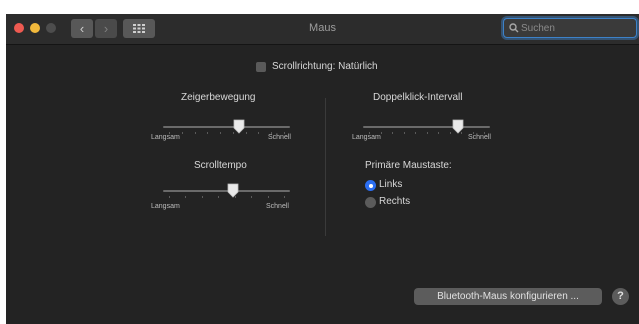 This screenshot has width=639, height=324. What do you see at coordinates (165, 206) in the screenshot?
I see `scroll-speed-min-label: Langsam` at bounding box center [165, 206].